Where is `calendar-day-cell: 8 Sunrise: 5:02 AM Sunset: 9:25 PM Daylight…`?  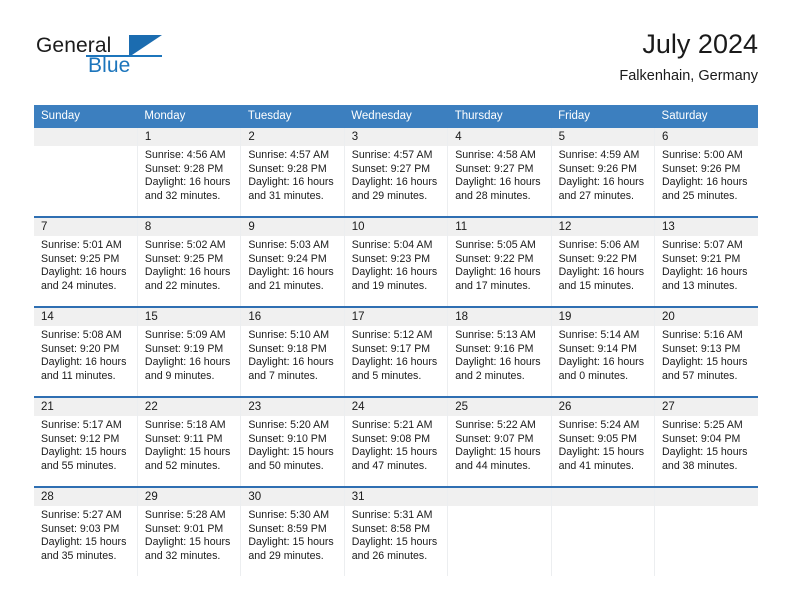
calendar-day-cell: 8 Sunrise: 5:02 AM Sunset: 9:25 PM Daylight… is located at coordinates (189, 262).